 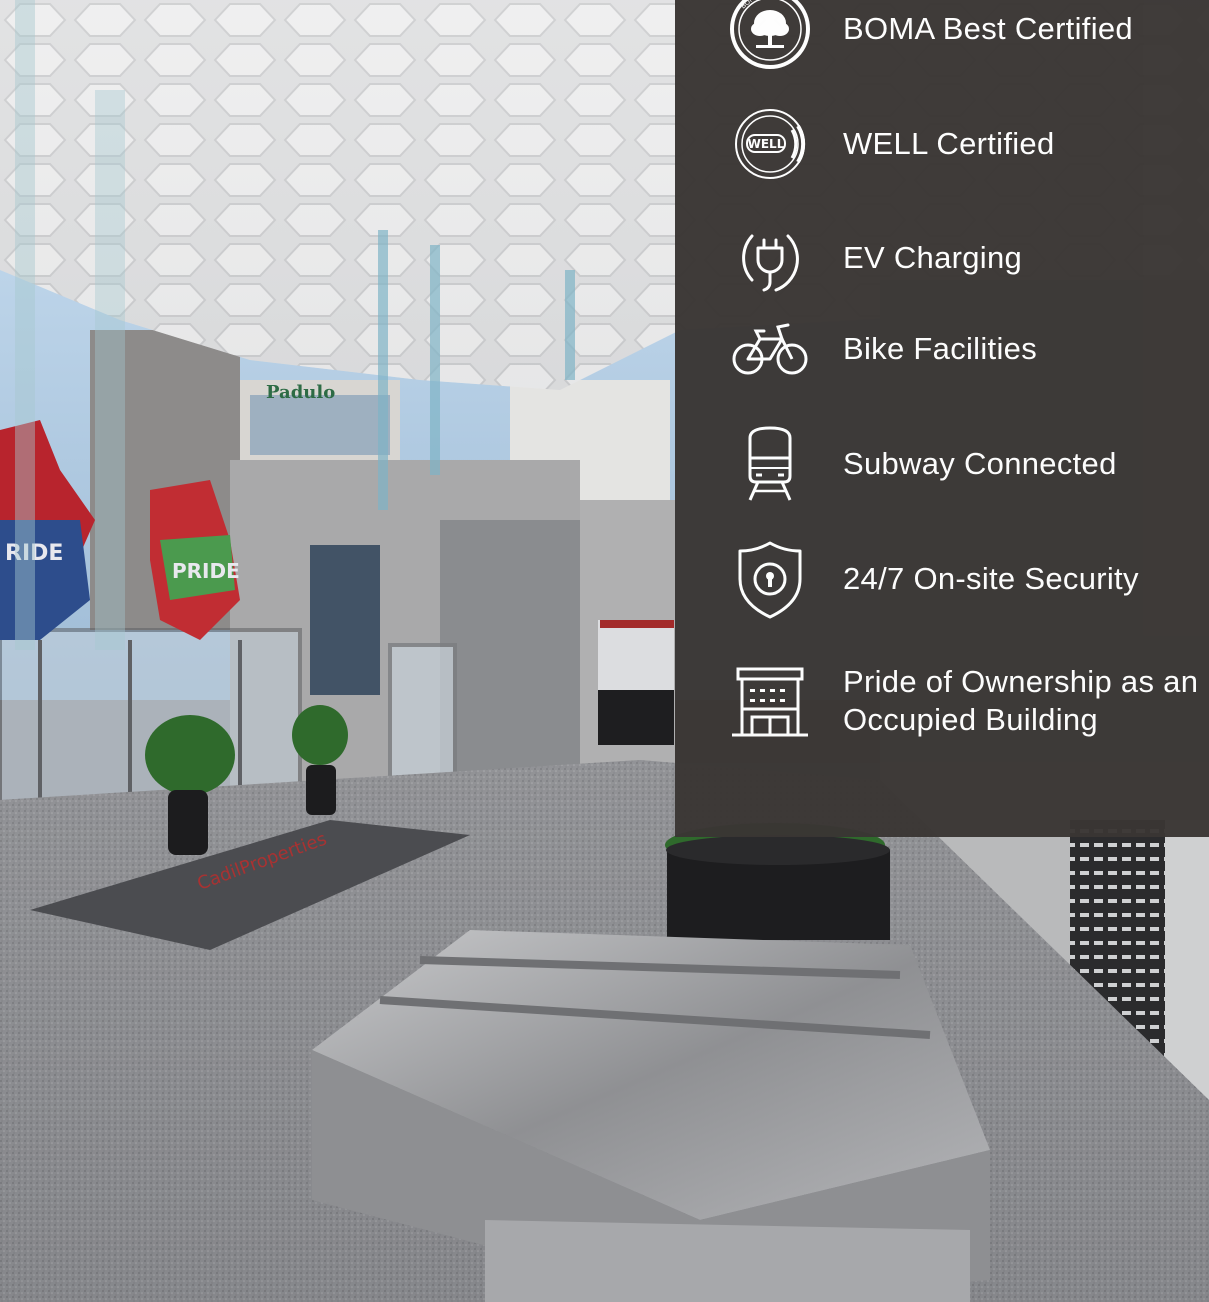 What do you see at coordinates (300, 392) in the screenshot?
I see `svg-text: Padulo` at bounding box center [300, 392].